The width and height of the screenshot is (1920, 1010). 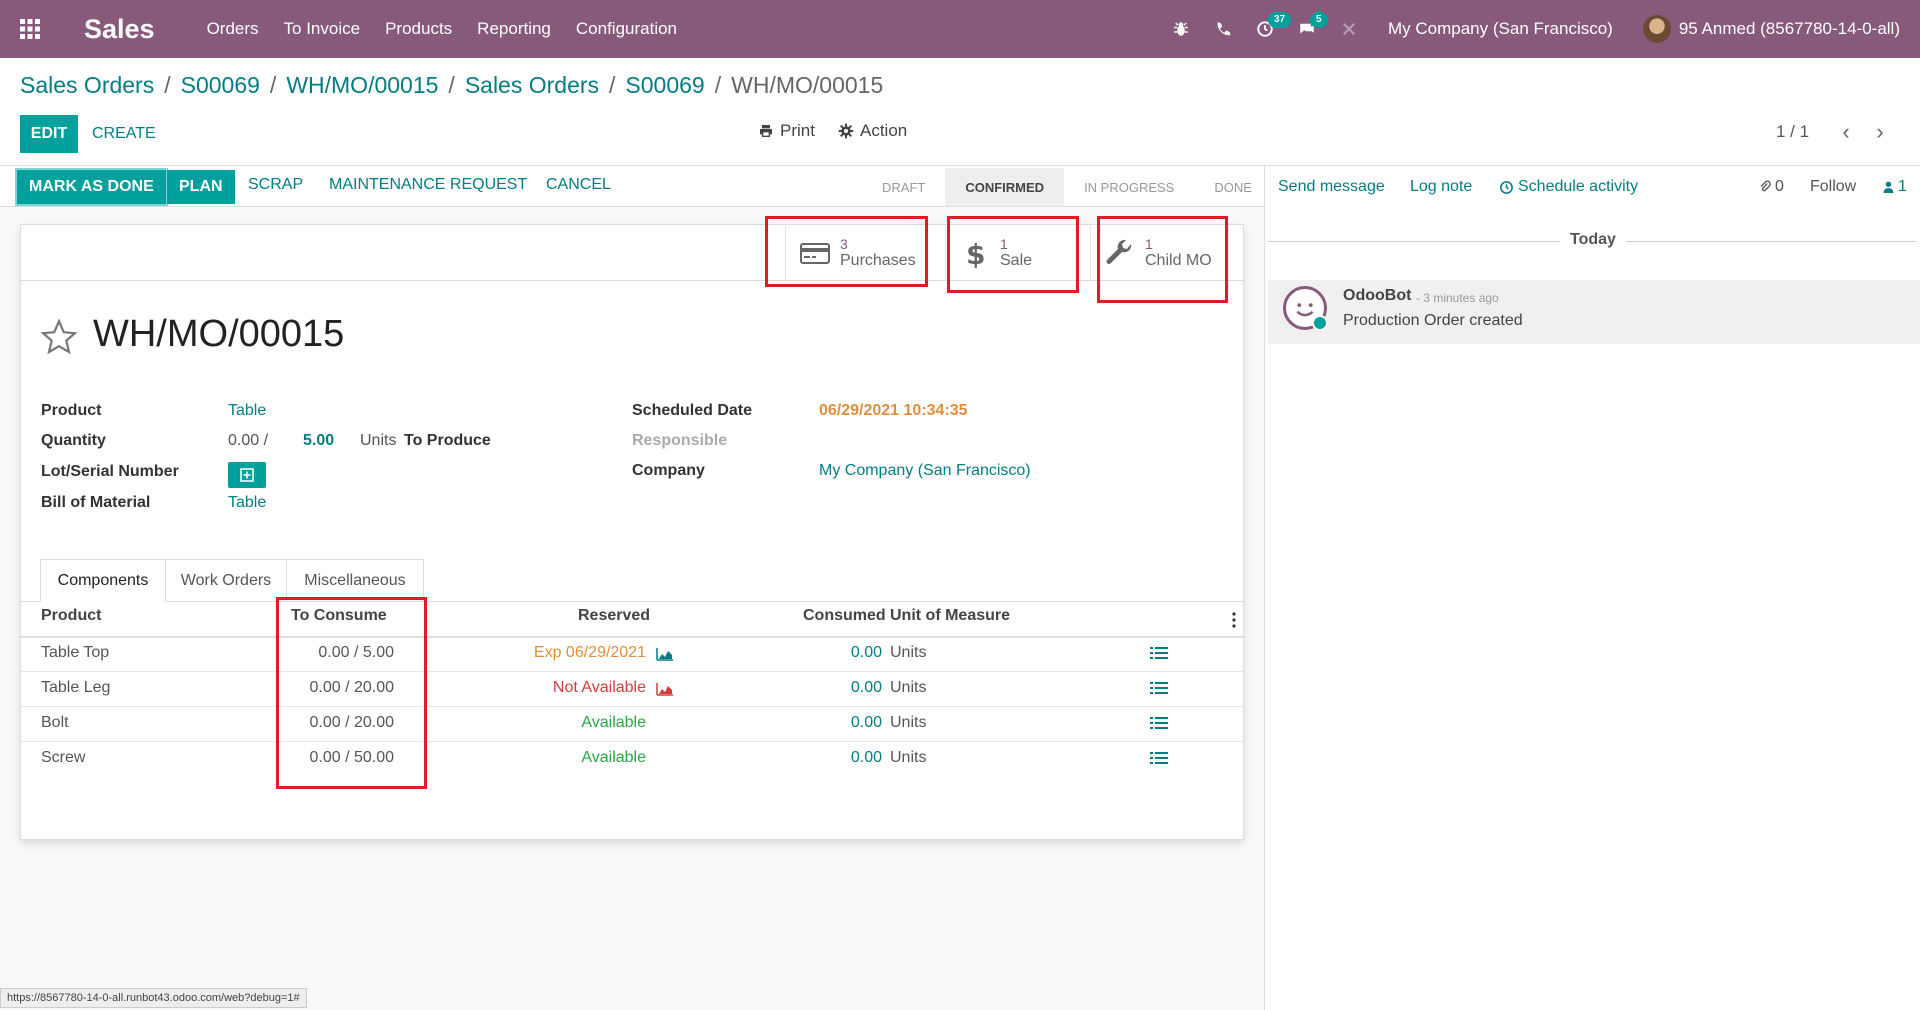 I want to click on paperclip-icon, so click(x=1765, y=186).